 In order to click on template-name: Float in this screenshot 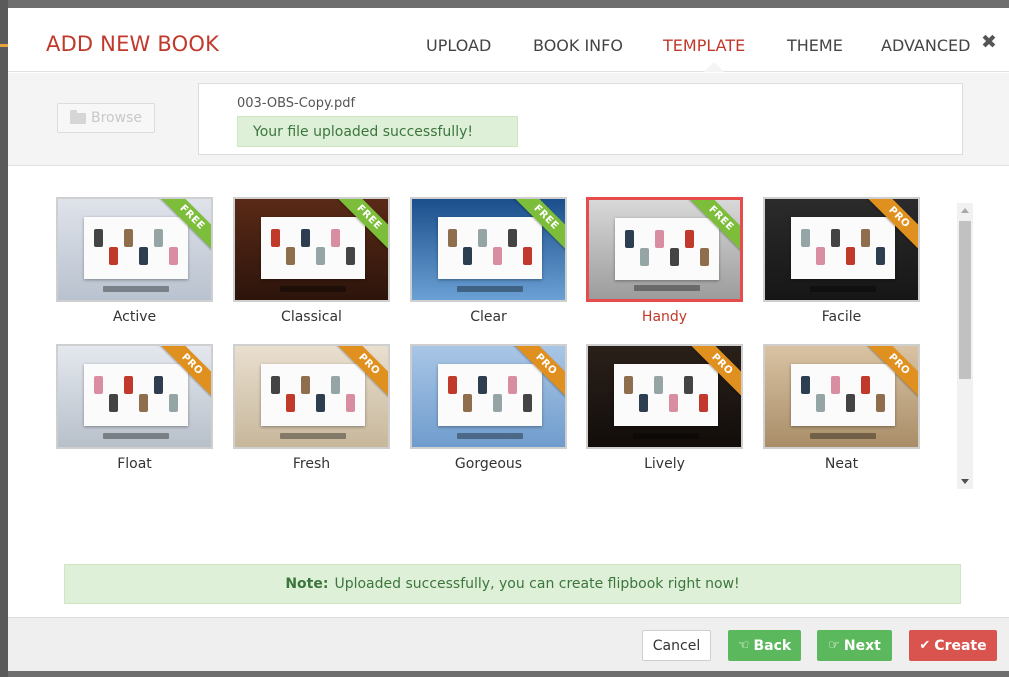, I will do `click(134, 464)`.